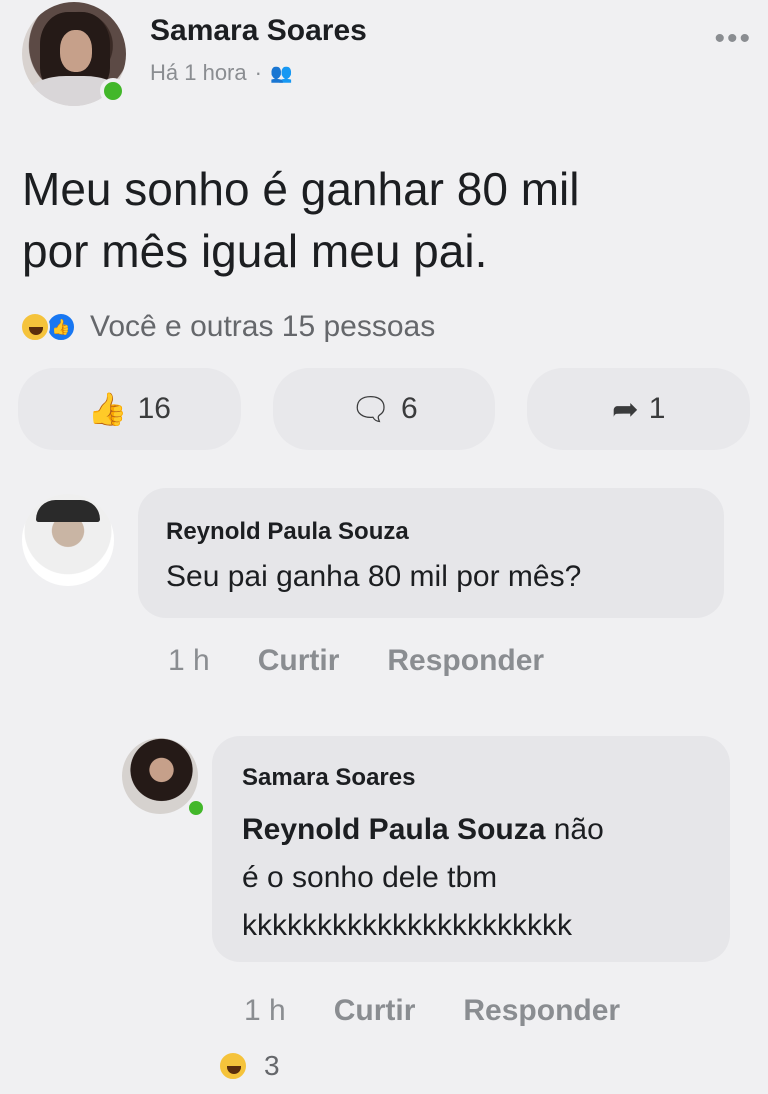  What do you see at coordinates (272, 1065) in the screenshot?
I see `reply-reaction-count: 3` at bounding box center [272, 1065].